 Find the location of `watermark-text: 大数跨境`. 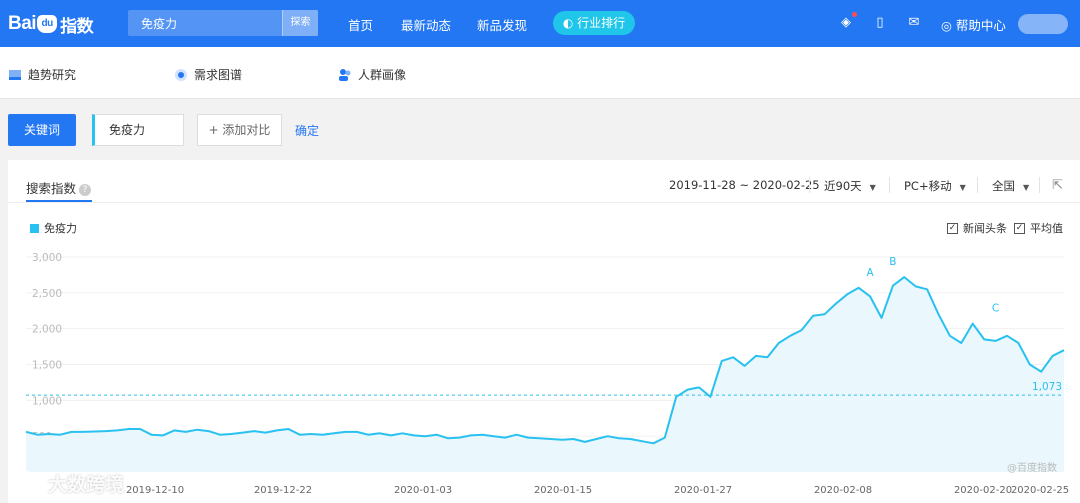

watermark-text: 大数跨境 is located at coordinates (86, 485).